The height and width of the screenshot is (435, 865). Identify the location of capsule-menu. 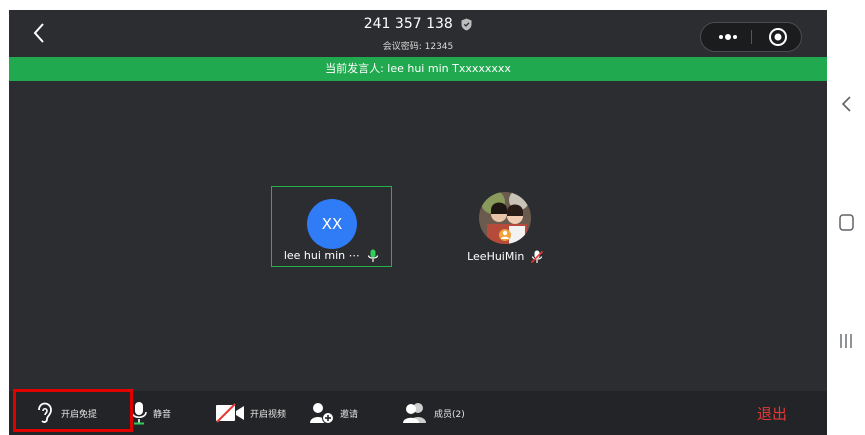
(751, 37).